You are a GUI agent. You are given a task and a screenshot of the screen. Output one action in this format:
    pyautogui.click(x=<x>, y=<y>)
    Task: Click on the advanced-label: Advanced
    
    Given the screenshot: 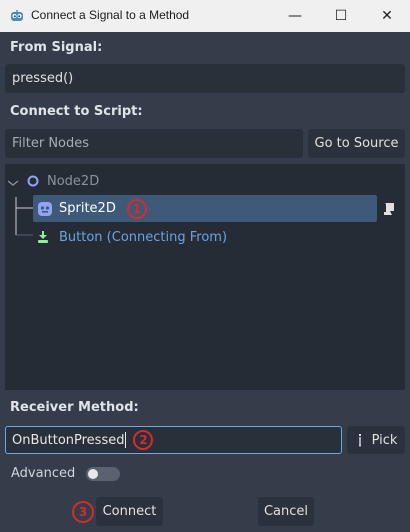 What is the action you would take?
    pyautogui.click(x=43, y=473)
    